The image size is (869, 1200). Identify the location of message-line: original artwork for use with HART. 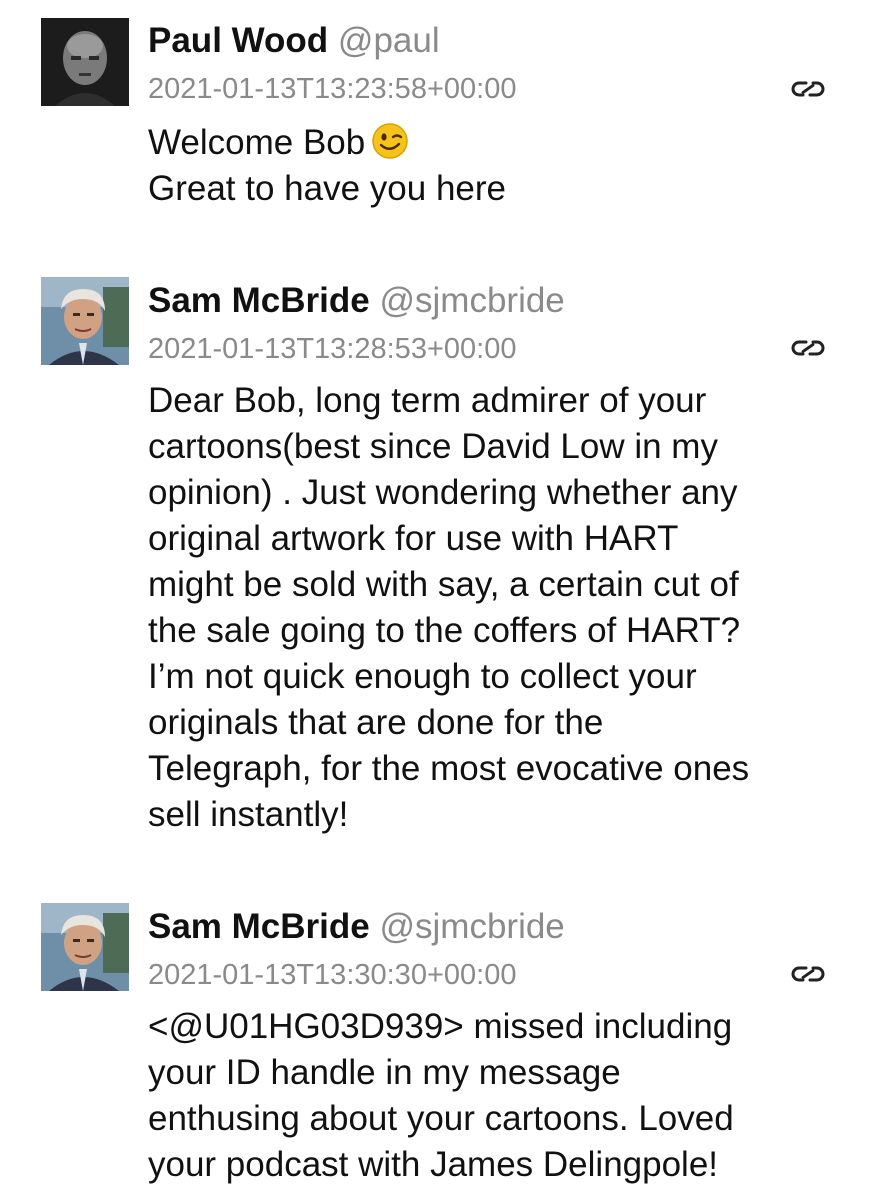
(413, 538).